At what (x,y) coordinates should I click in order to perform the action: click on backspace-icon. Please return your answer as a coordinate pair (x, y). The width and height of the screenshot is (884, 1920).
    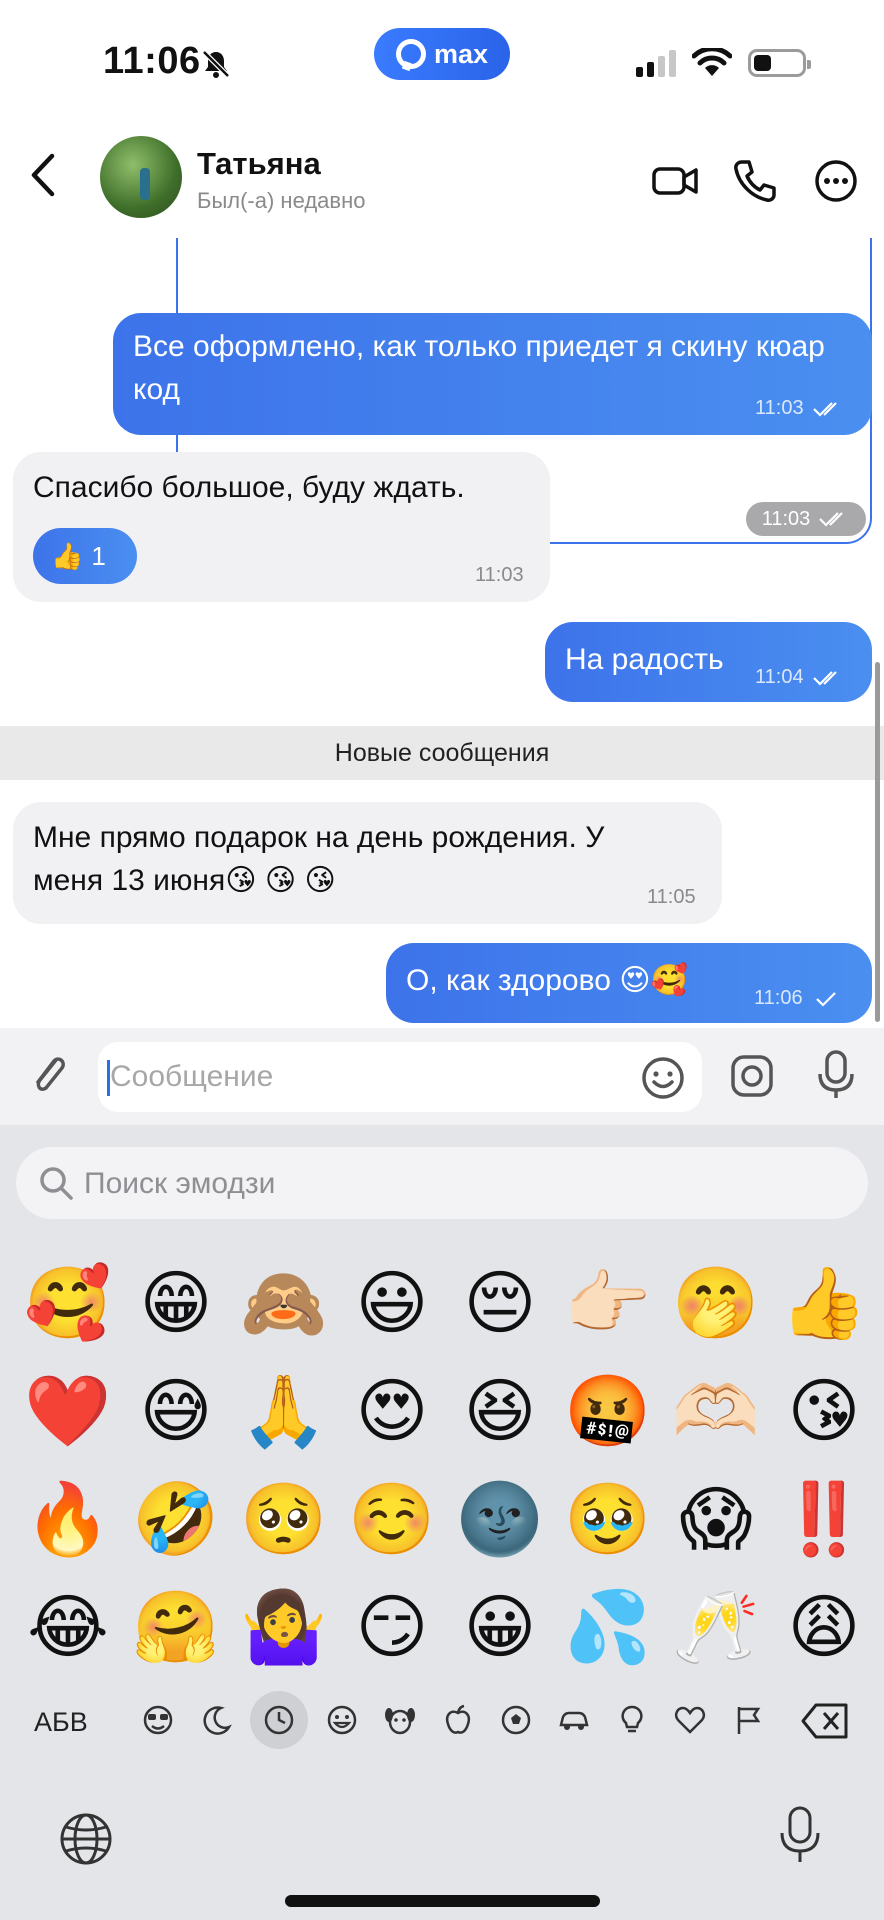
    Looking at the image, I should click on (825, 1721).